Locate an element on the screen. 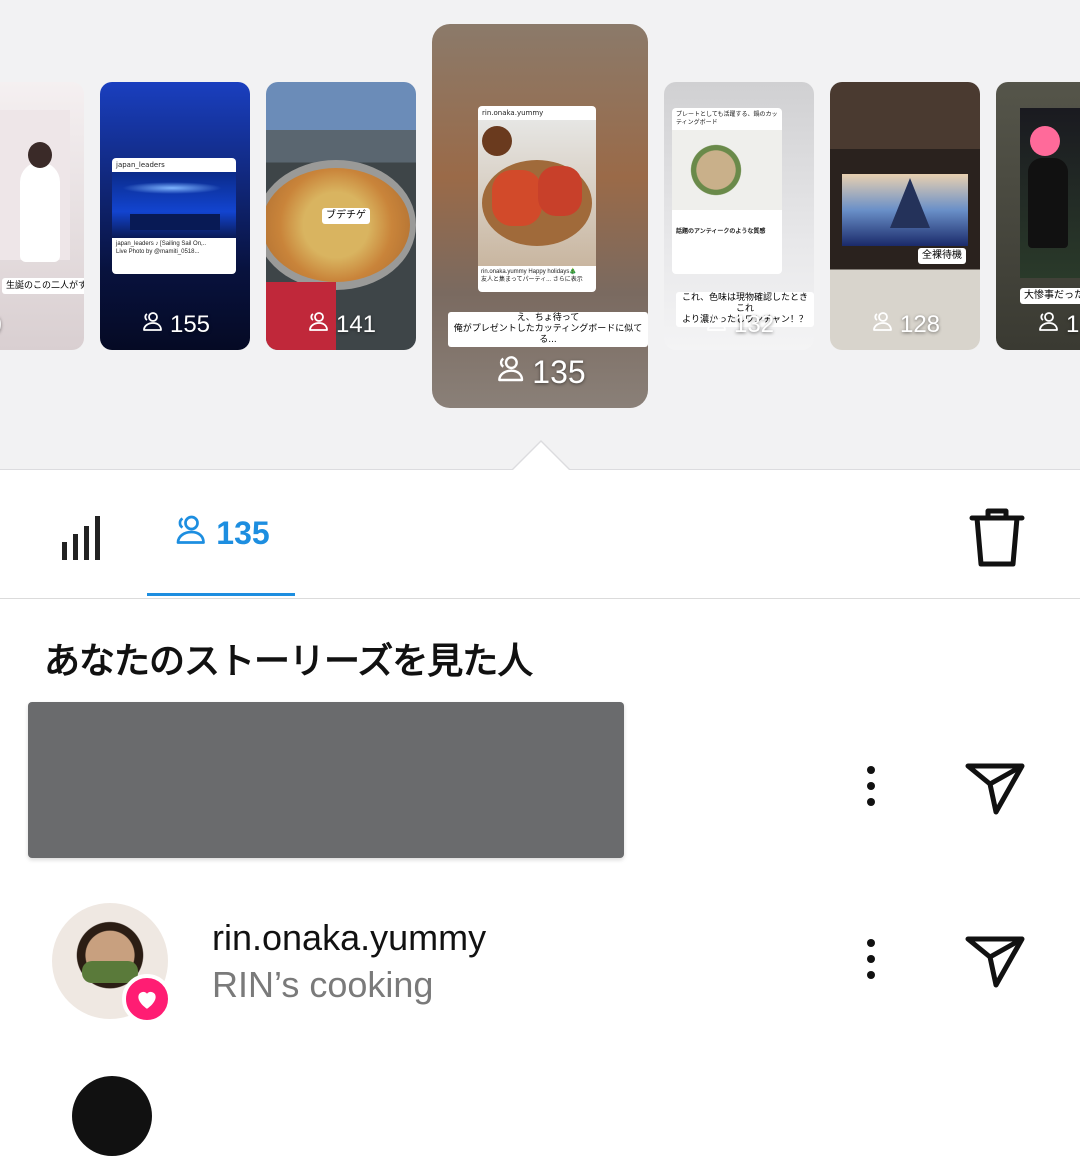 The image size is (1080, 1156). viewers-tab-count: 135 is located at coordinates (243, 532).